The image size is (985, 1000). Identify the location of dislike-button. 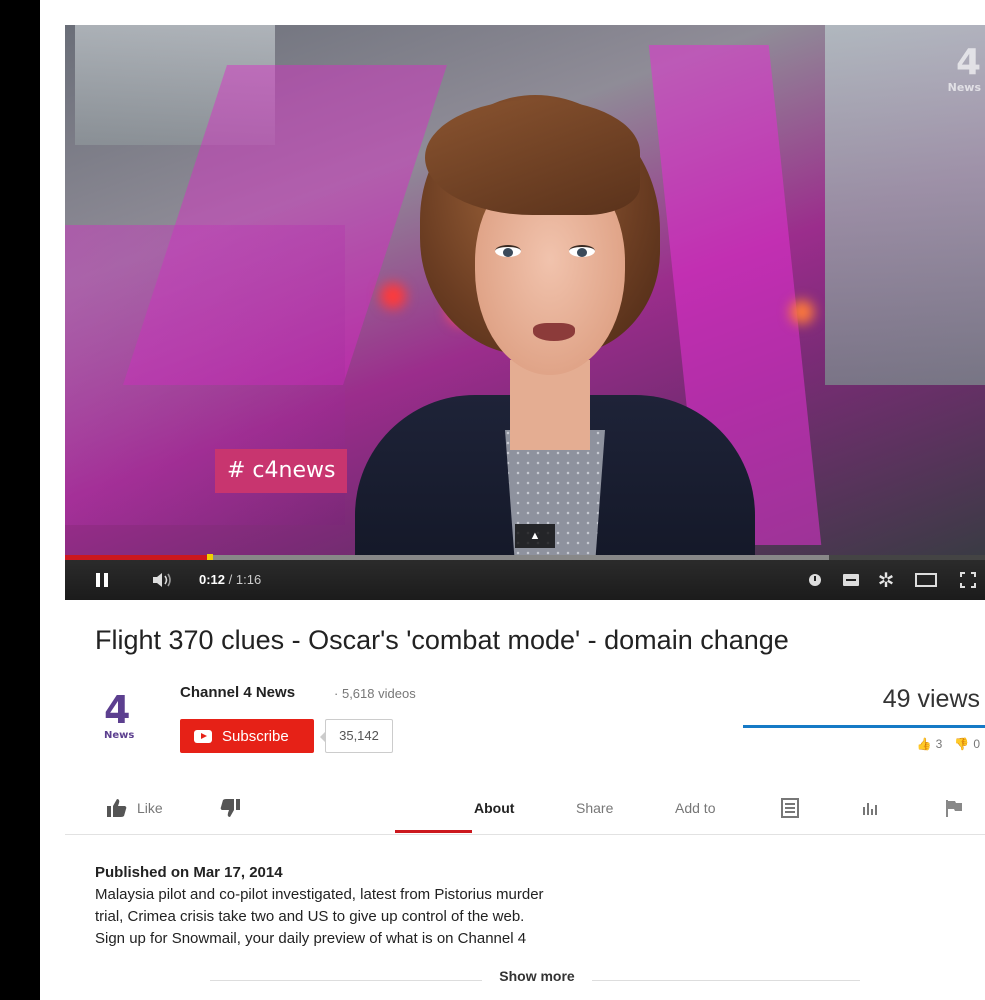
(230, 807).